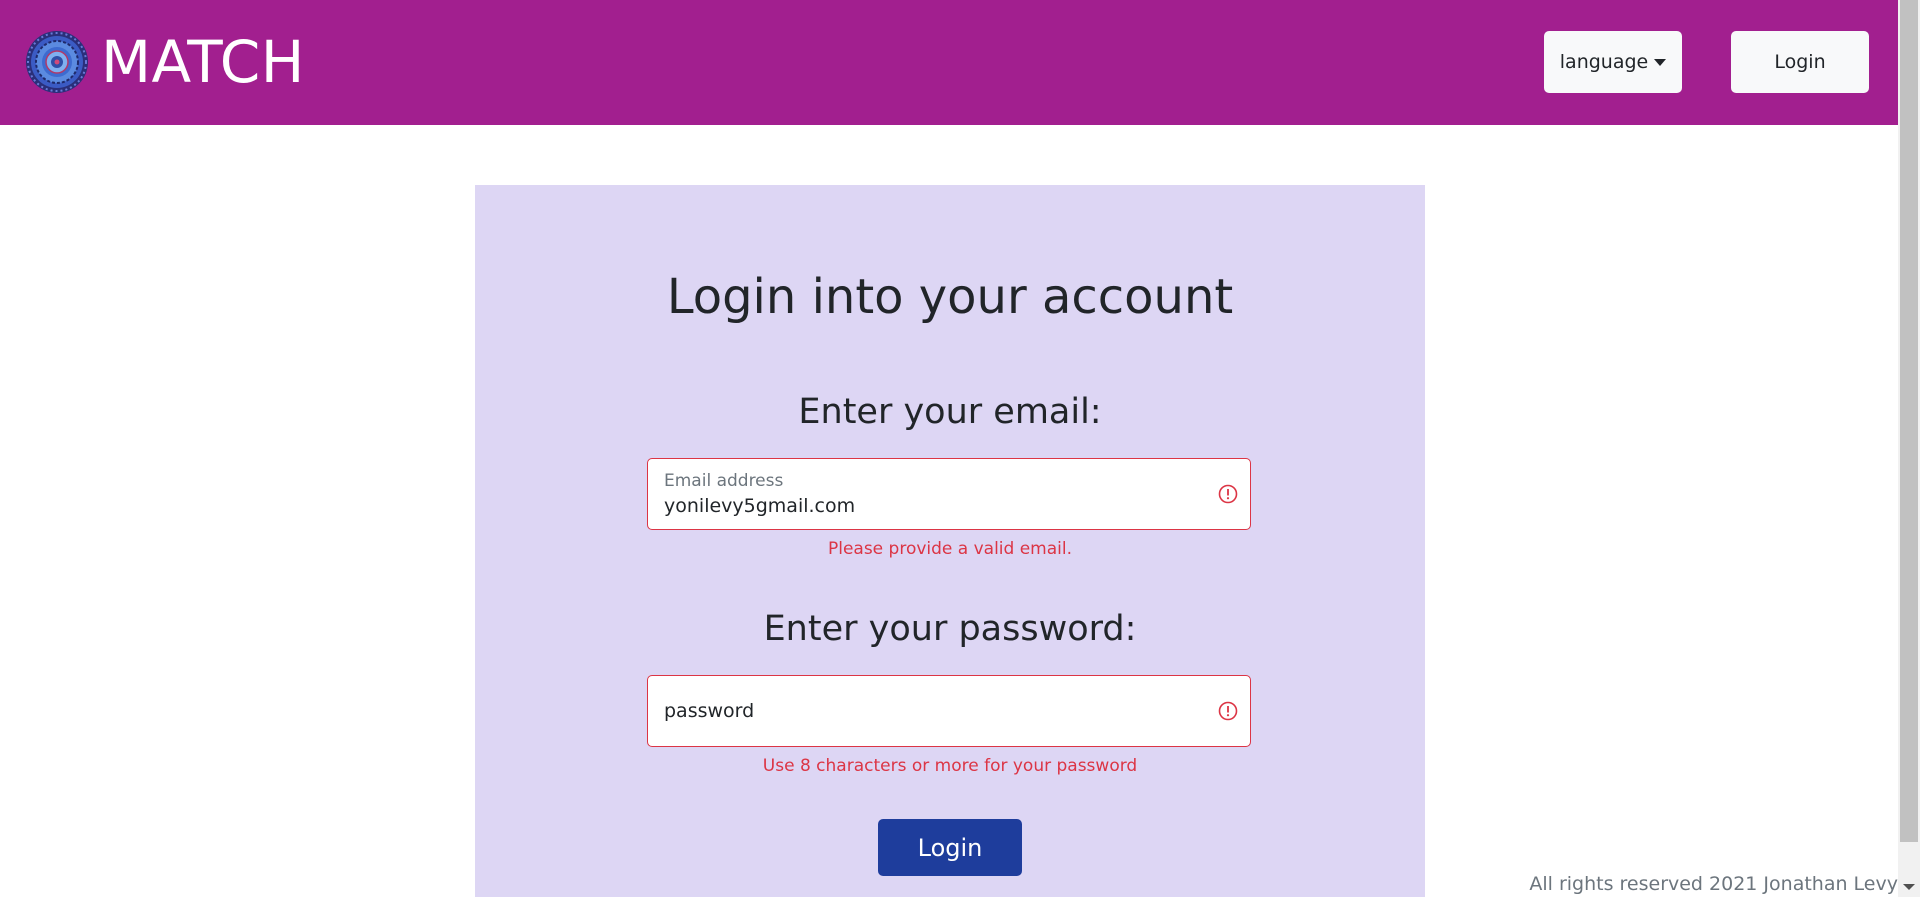 The width and height of the screenshot is (1920, 897). Describe the element at coordinates (949, 62) in the screenshot. I see `top-navbar: MATCH language Login` at that location.